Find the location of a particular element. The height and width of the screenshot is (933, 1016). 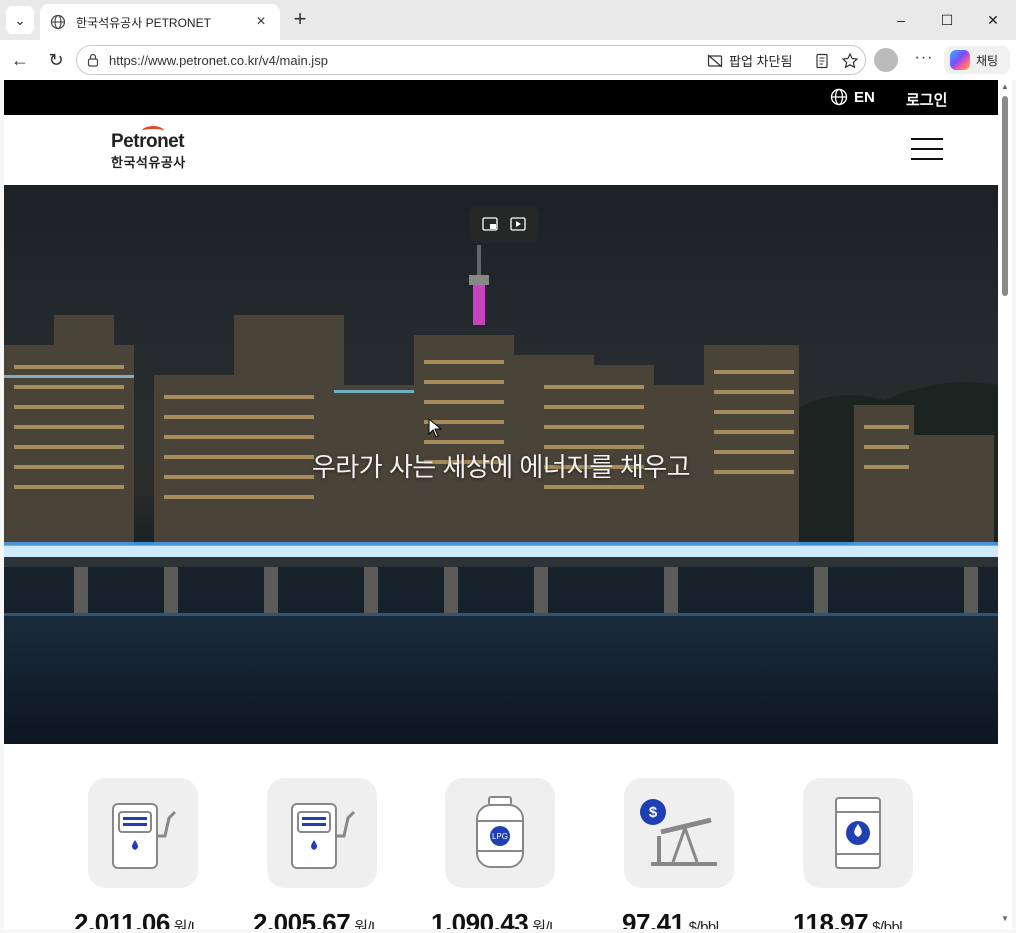

reader-mode-icon is located at coordinates (822, 61).